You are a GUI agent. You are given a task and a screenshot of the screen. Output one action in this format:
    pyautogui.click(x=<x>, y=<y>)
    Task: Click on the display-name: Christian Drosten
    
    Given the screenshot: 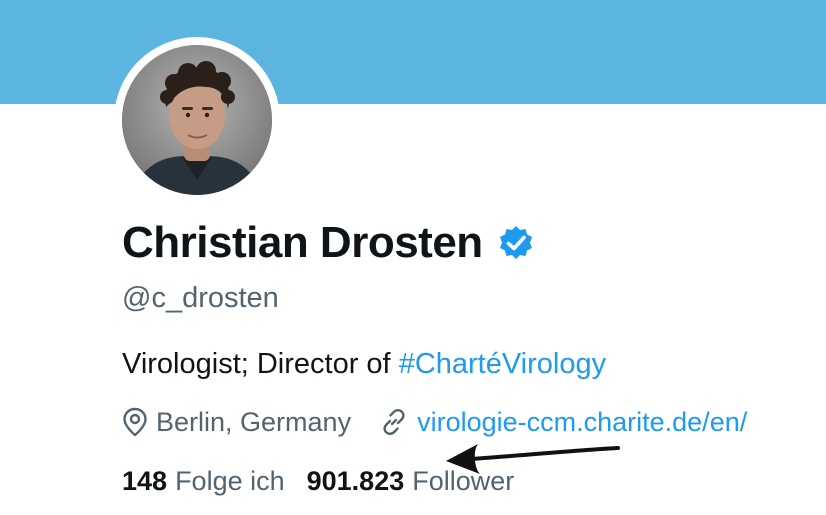 What is the action you would take?
    pyautogui.click(x=328, y=243)
    